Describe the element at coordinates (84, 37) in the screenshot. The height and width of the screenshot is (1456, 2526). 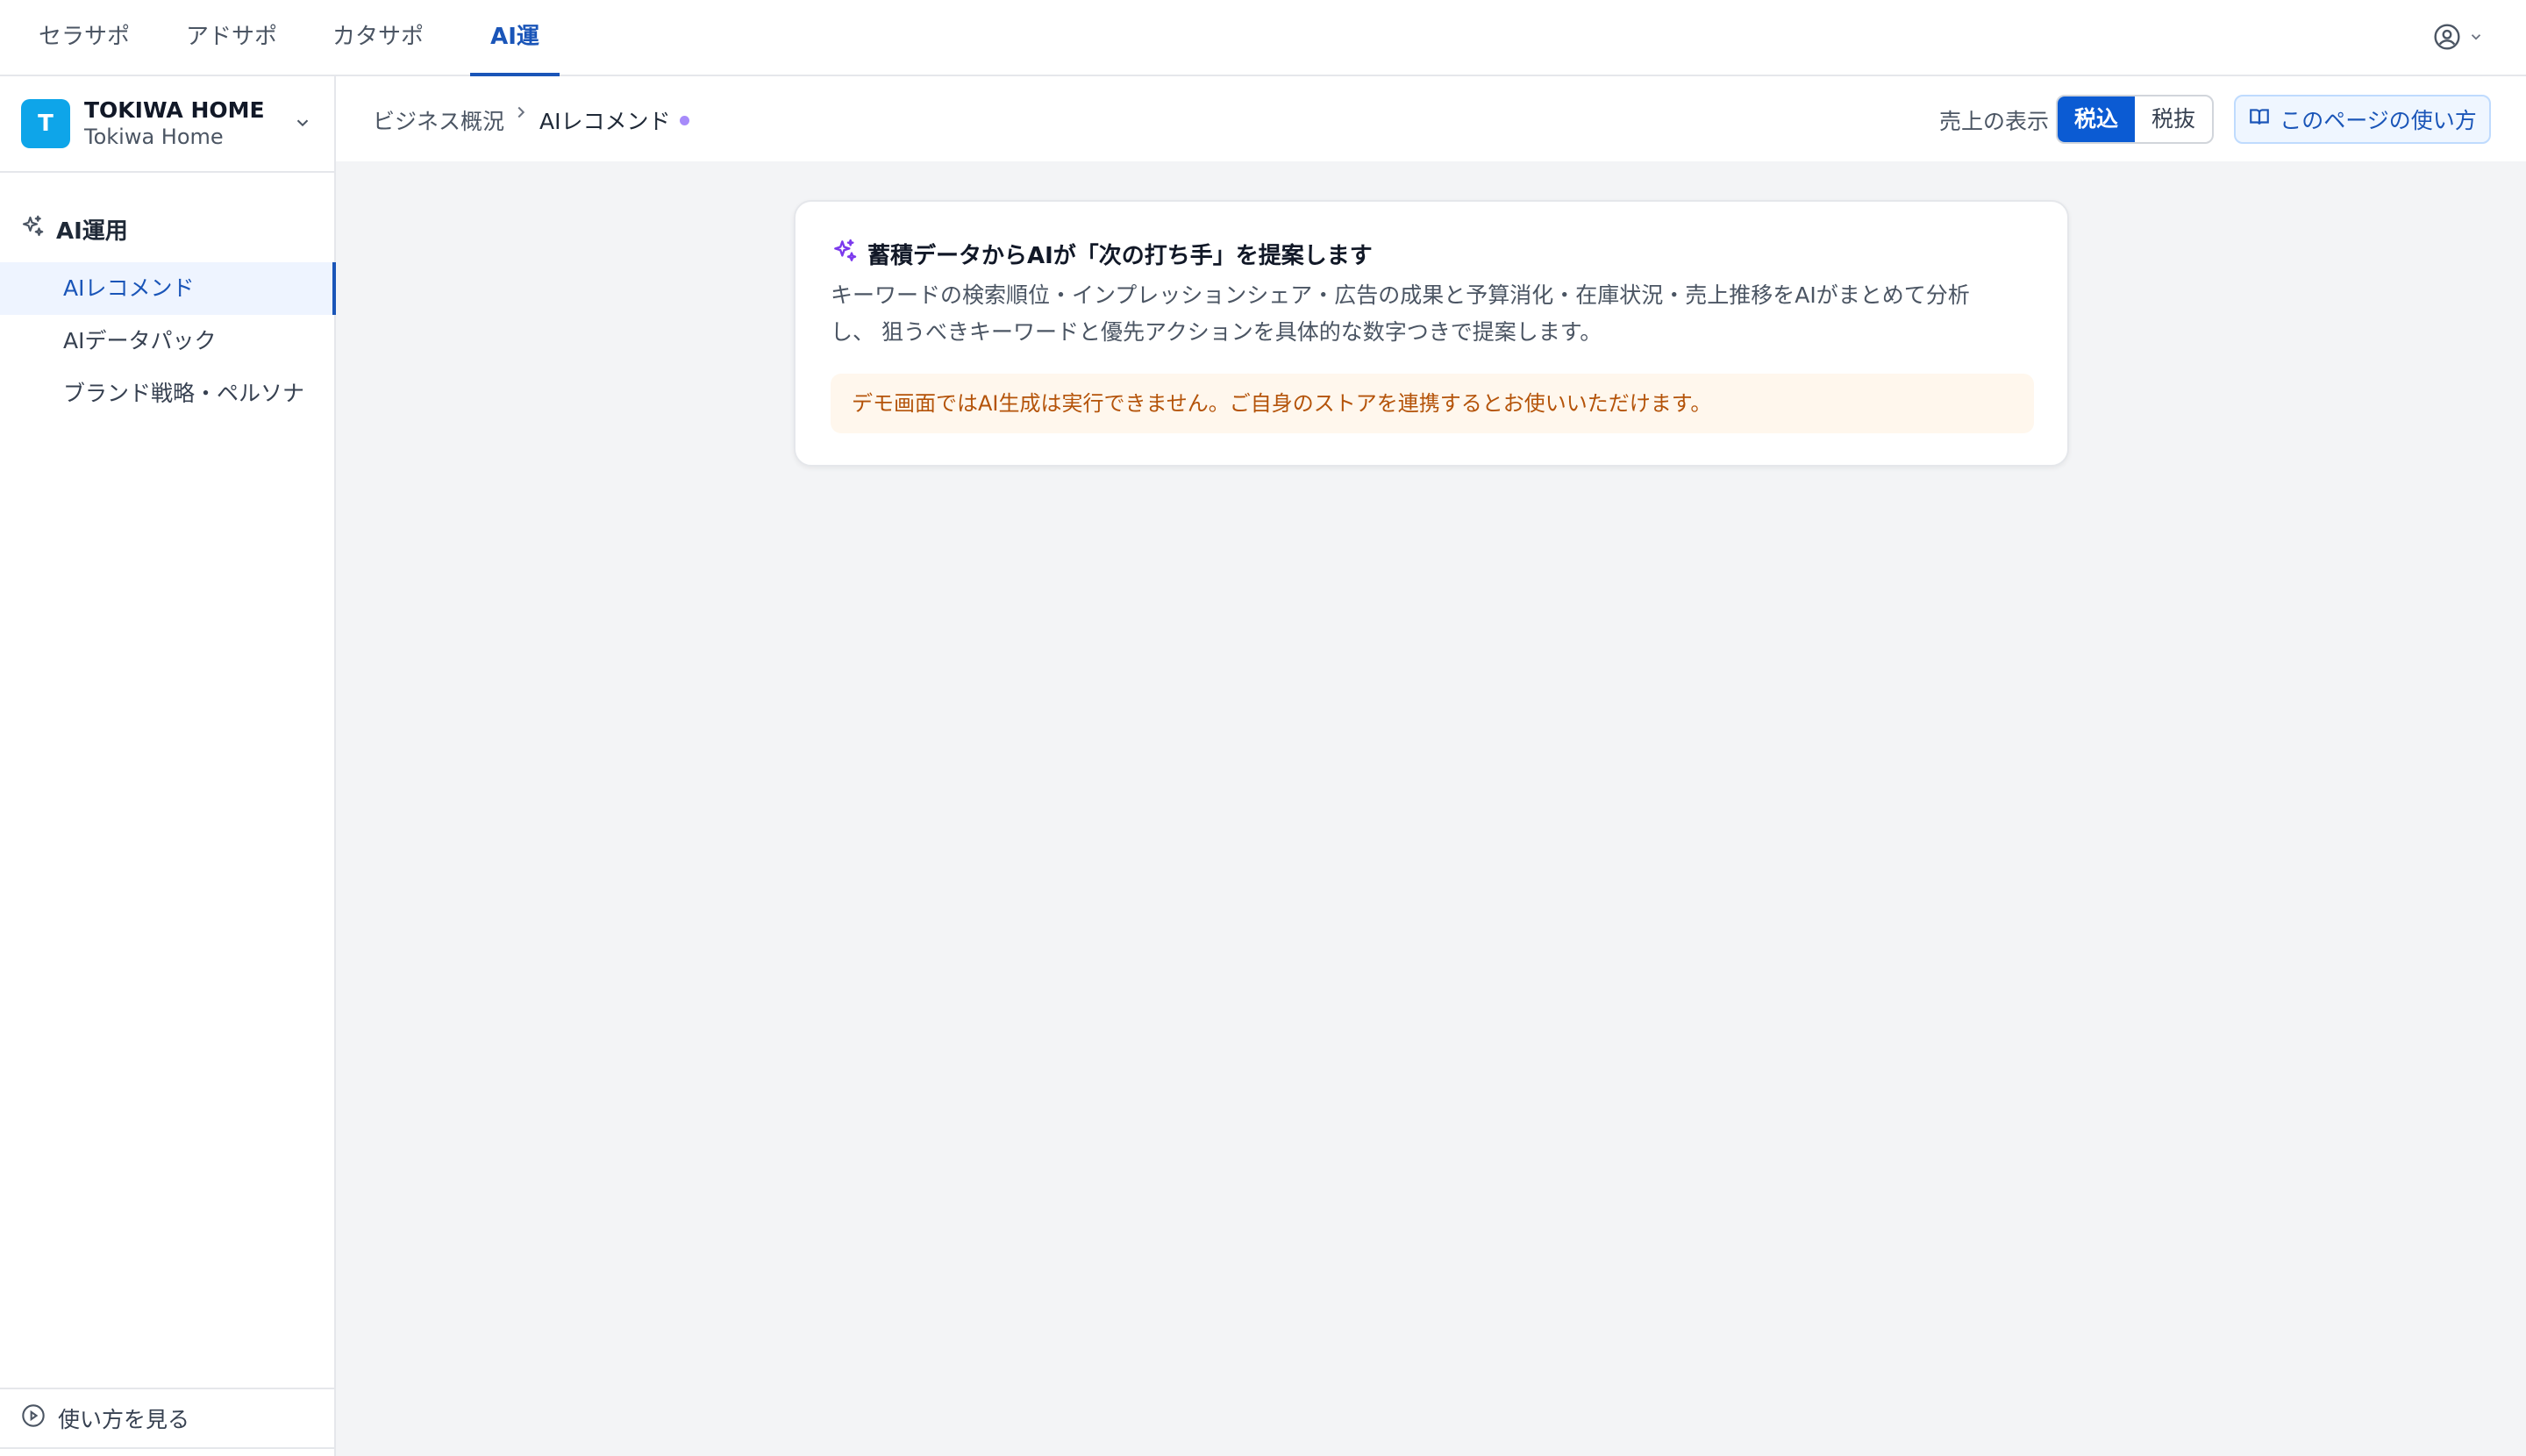
I see `tab-serasapo: セラサポ` at that location.